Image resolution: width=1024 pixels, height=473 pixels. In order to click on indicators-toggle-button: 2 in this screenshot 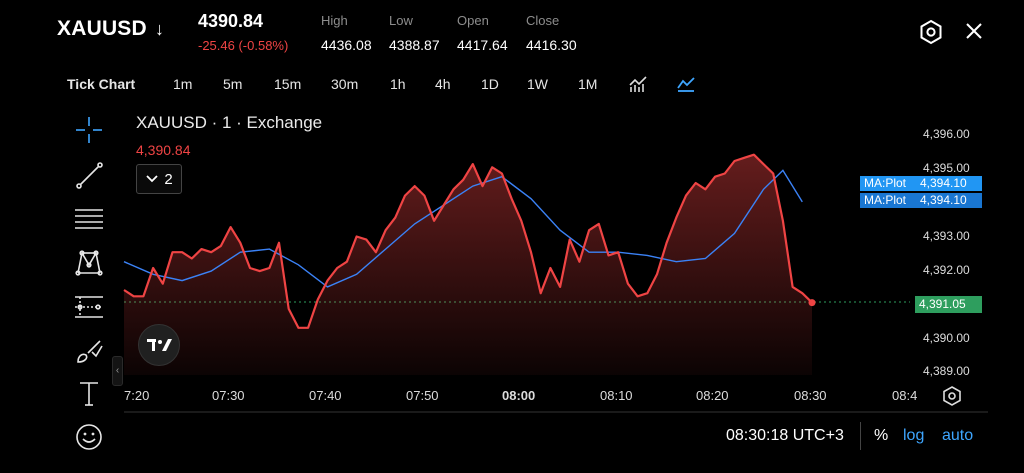, I will do `click(159, 179)`.